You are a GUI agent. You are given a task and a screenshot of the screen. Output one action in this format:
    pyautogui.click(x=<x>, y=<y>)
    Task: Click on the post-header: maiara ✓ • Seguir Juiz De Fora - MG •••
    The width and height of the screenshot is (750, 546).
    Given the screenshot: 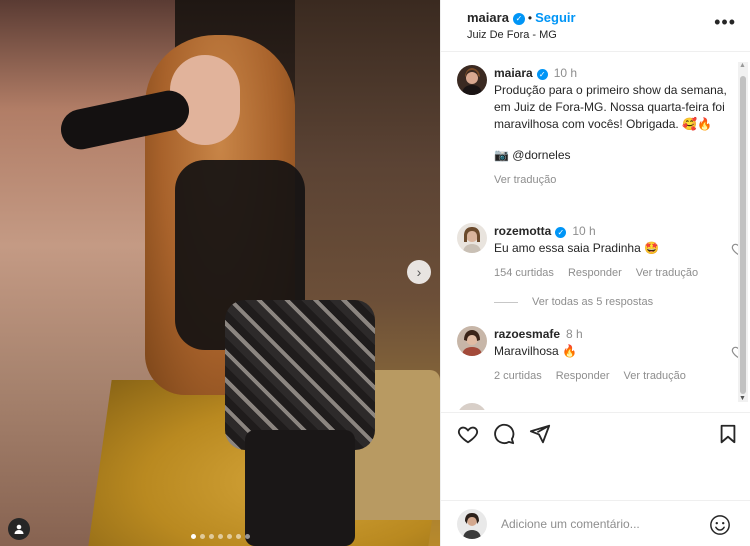 What is the action you would take?
    pyautogui.click(x=595, y=26)
    